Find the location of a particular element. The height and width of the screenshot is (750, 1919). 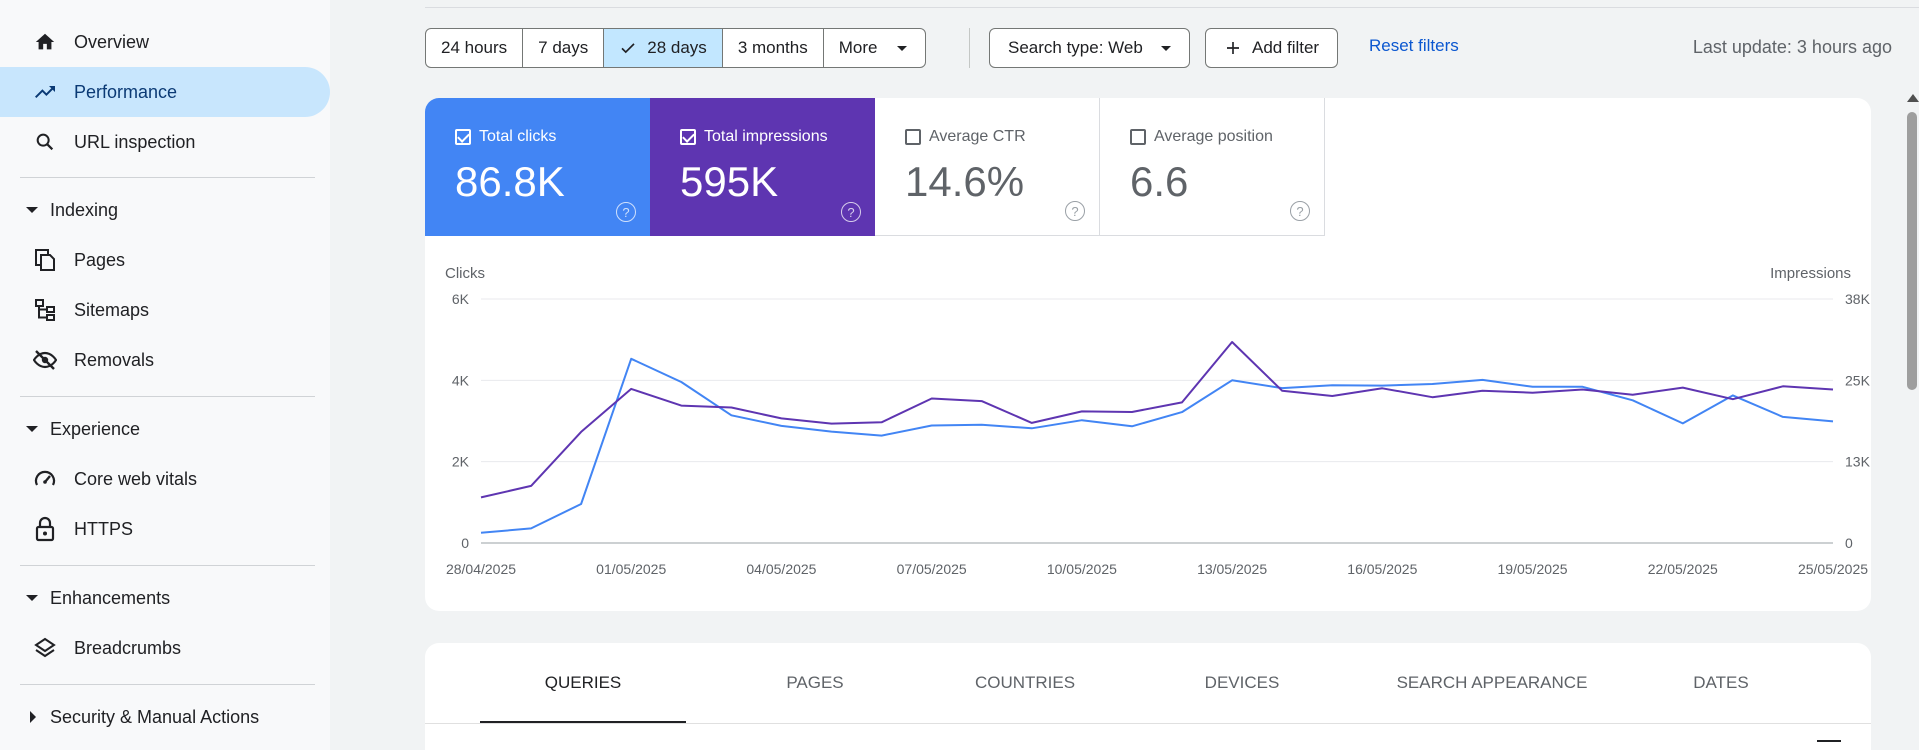

date-range-selector: 24 hours 7 days 28 days 3 months More is located at coordinates (676, 48).